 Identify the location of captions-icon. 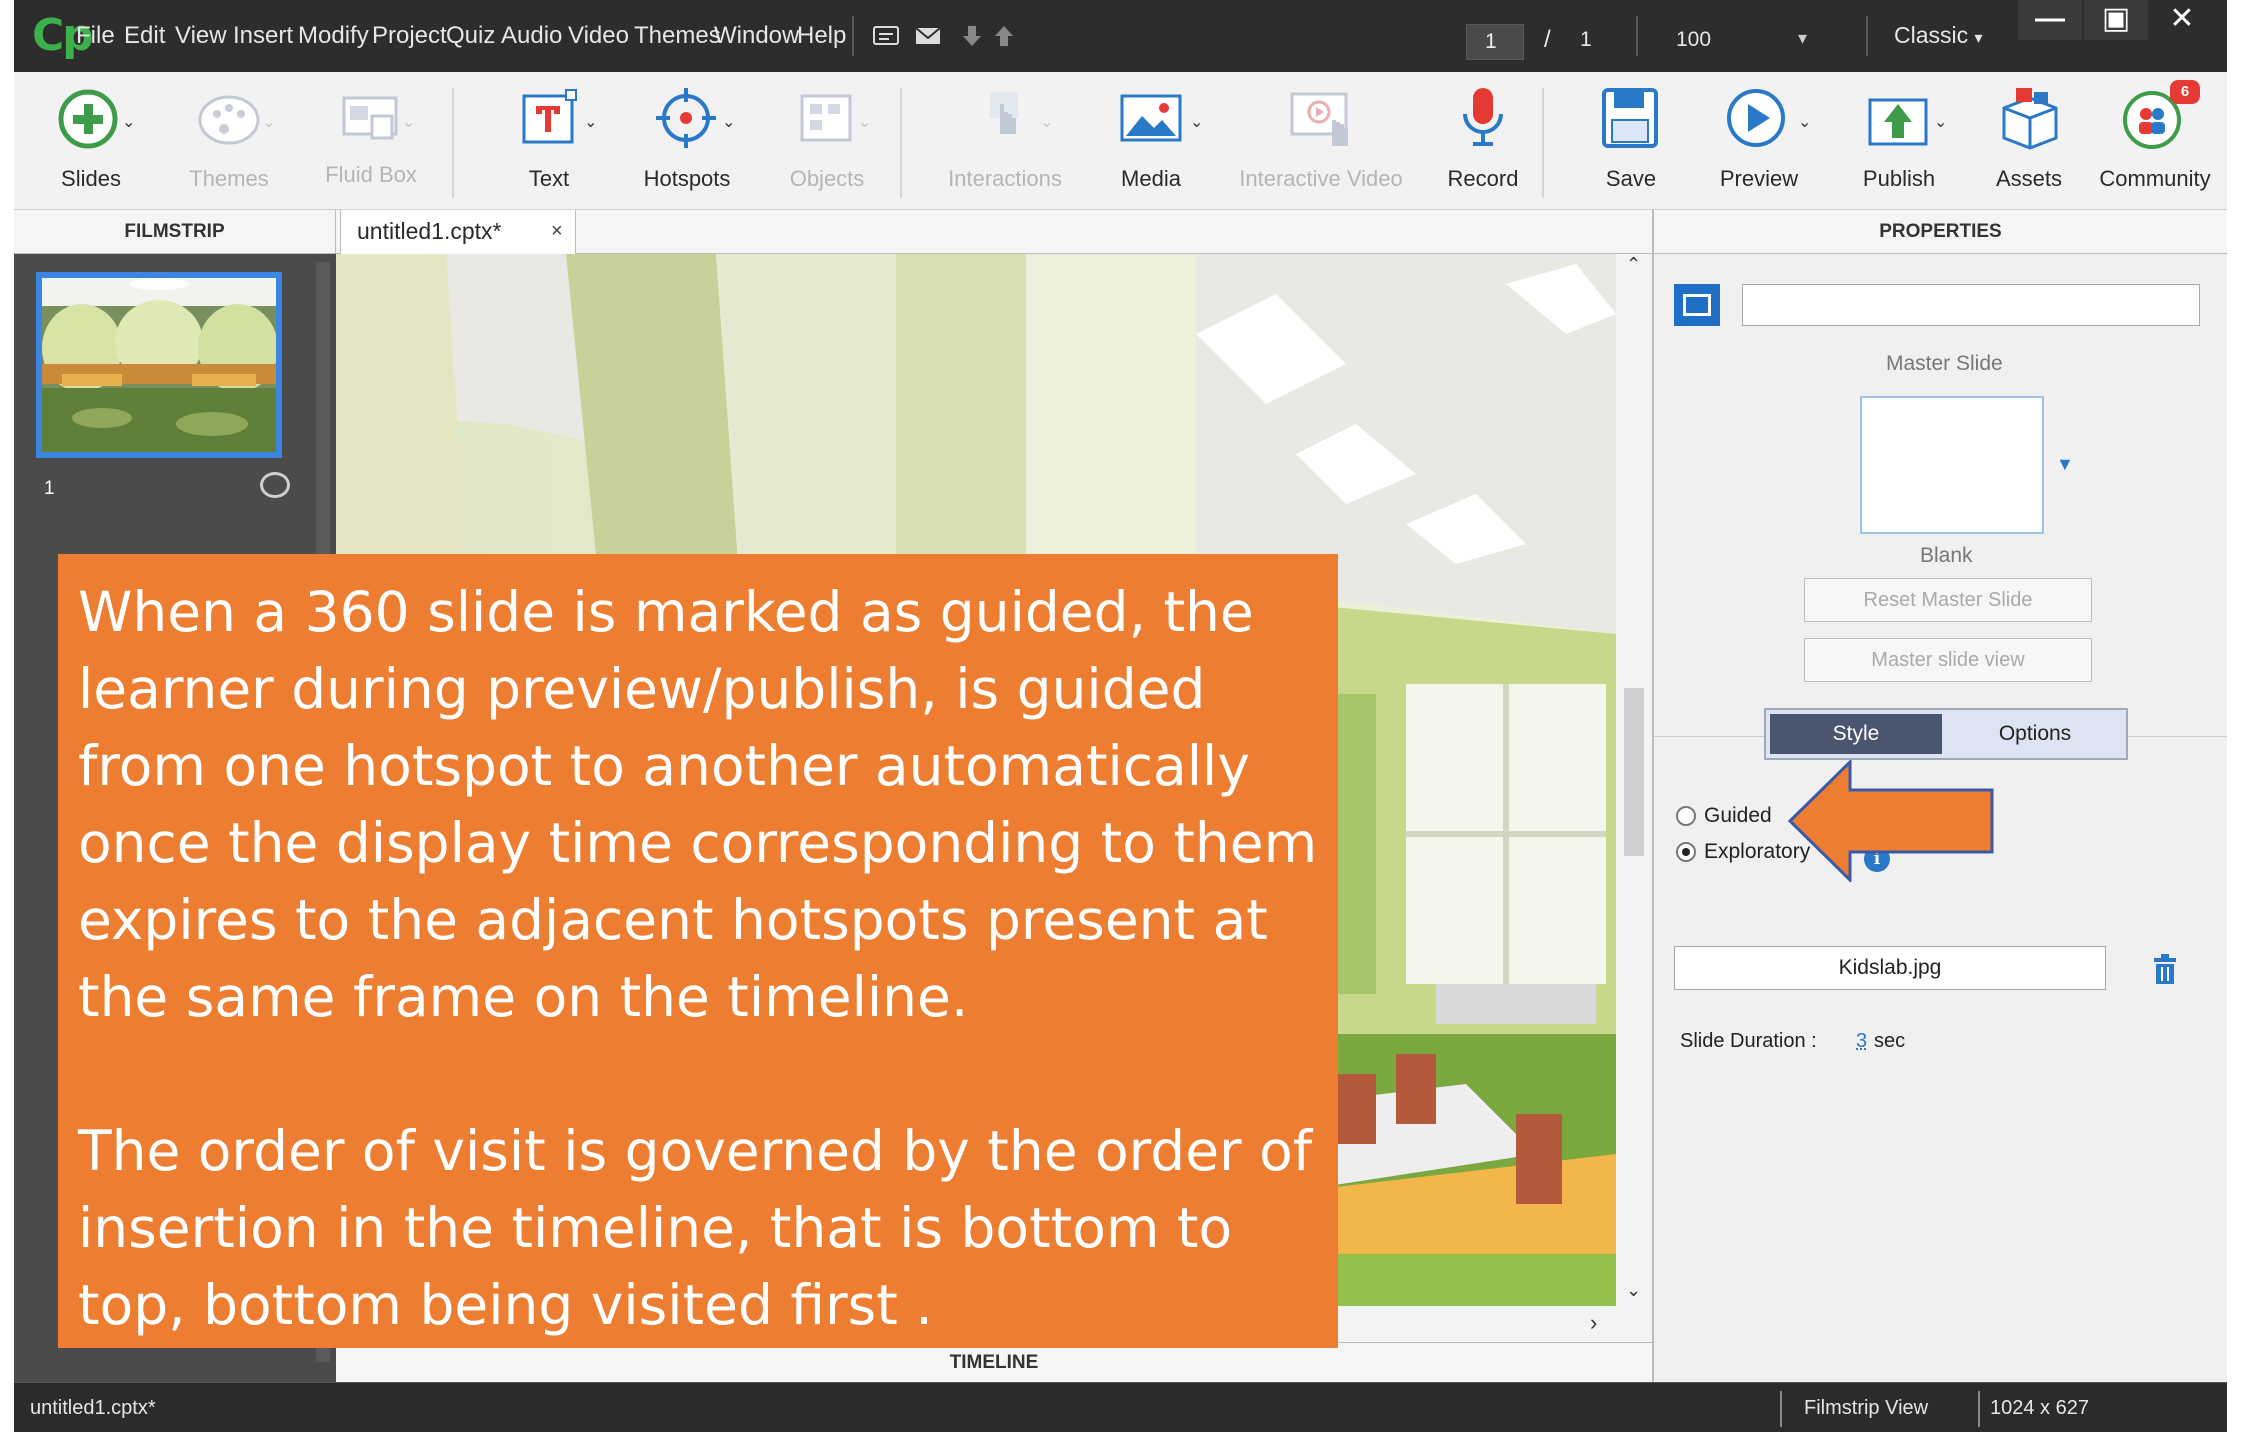
(886, 36).